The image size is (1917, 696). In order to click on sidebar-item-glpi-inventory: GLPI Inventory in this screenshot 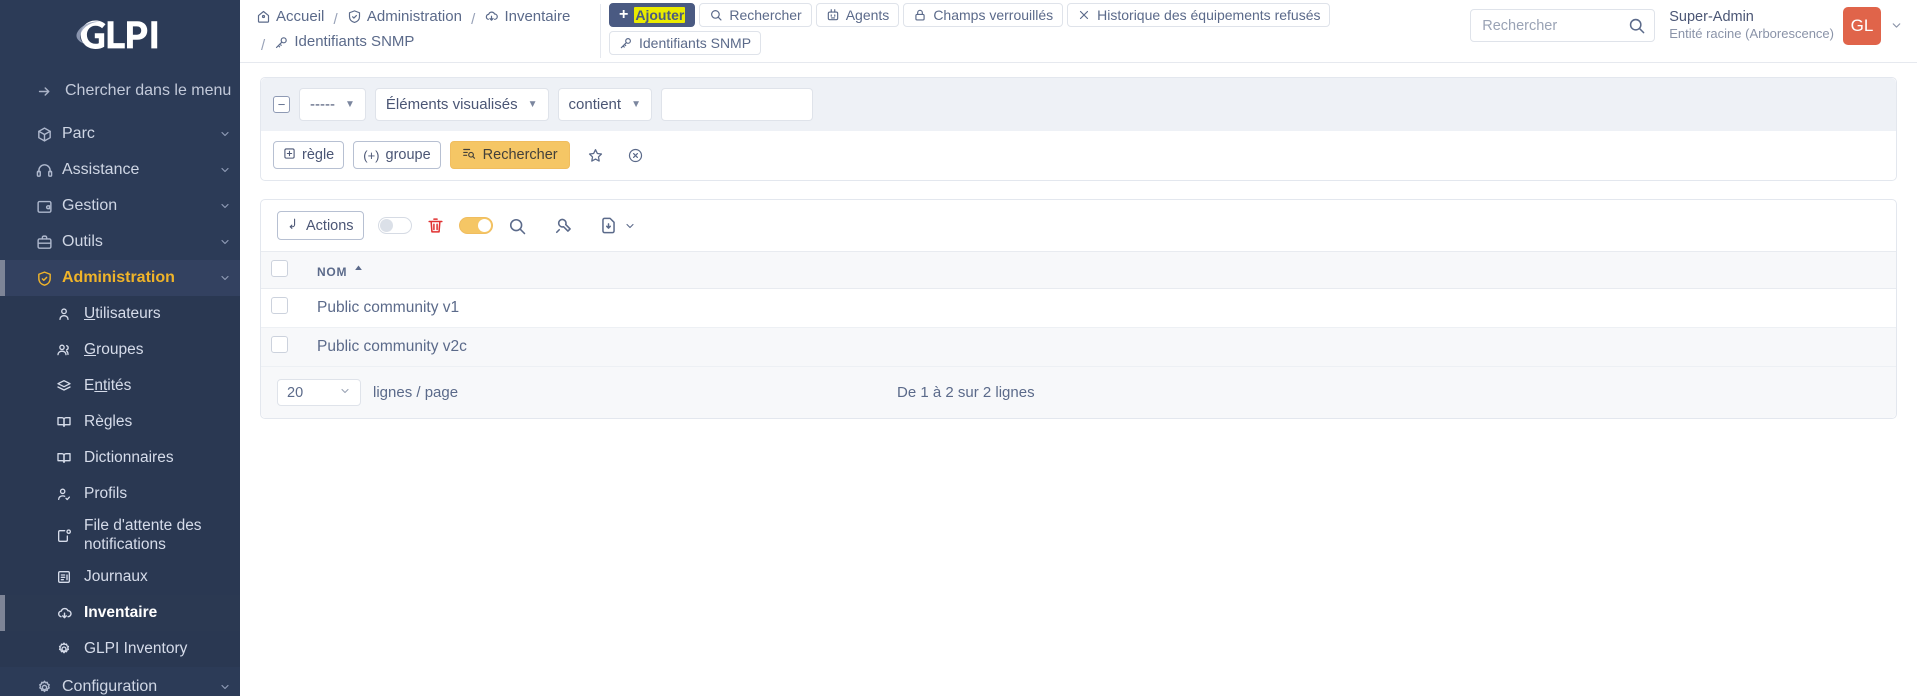, I will do `click(120, 649)`.